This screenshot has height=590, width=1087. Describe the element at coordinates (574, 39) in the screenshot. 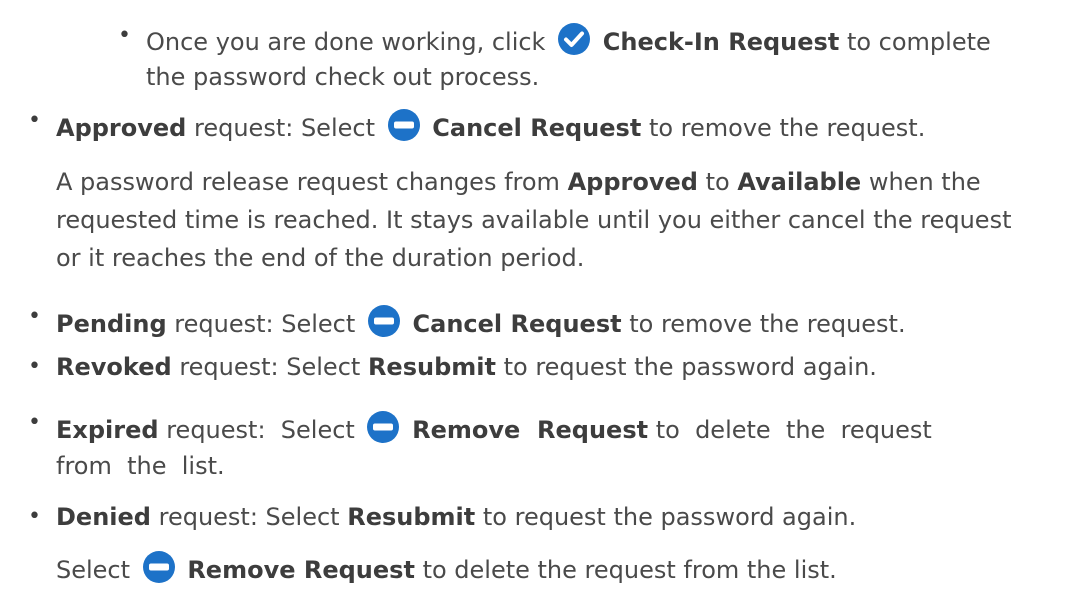

I see `checkmark-circle-icon` at that location.